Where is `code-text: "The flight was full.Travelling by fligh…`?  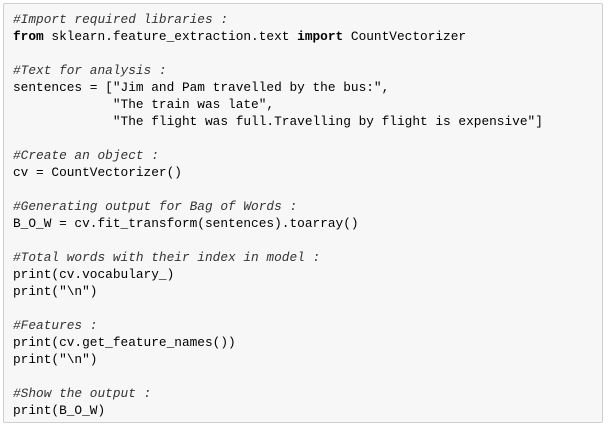 code-text: "The flight was full.Travelling by fligh… is located at coordinates (278, 121).